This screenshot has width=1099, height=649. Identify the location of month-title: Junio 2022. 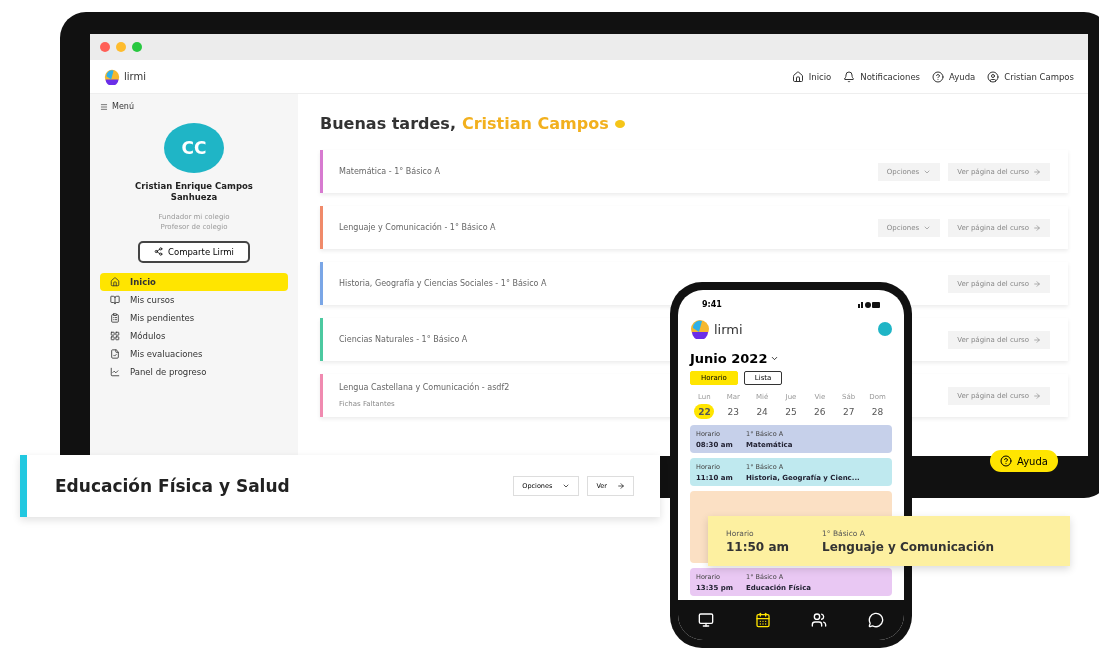
(729, 358).